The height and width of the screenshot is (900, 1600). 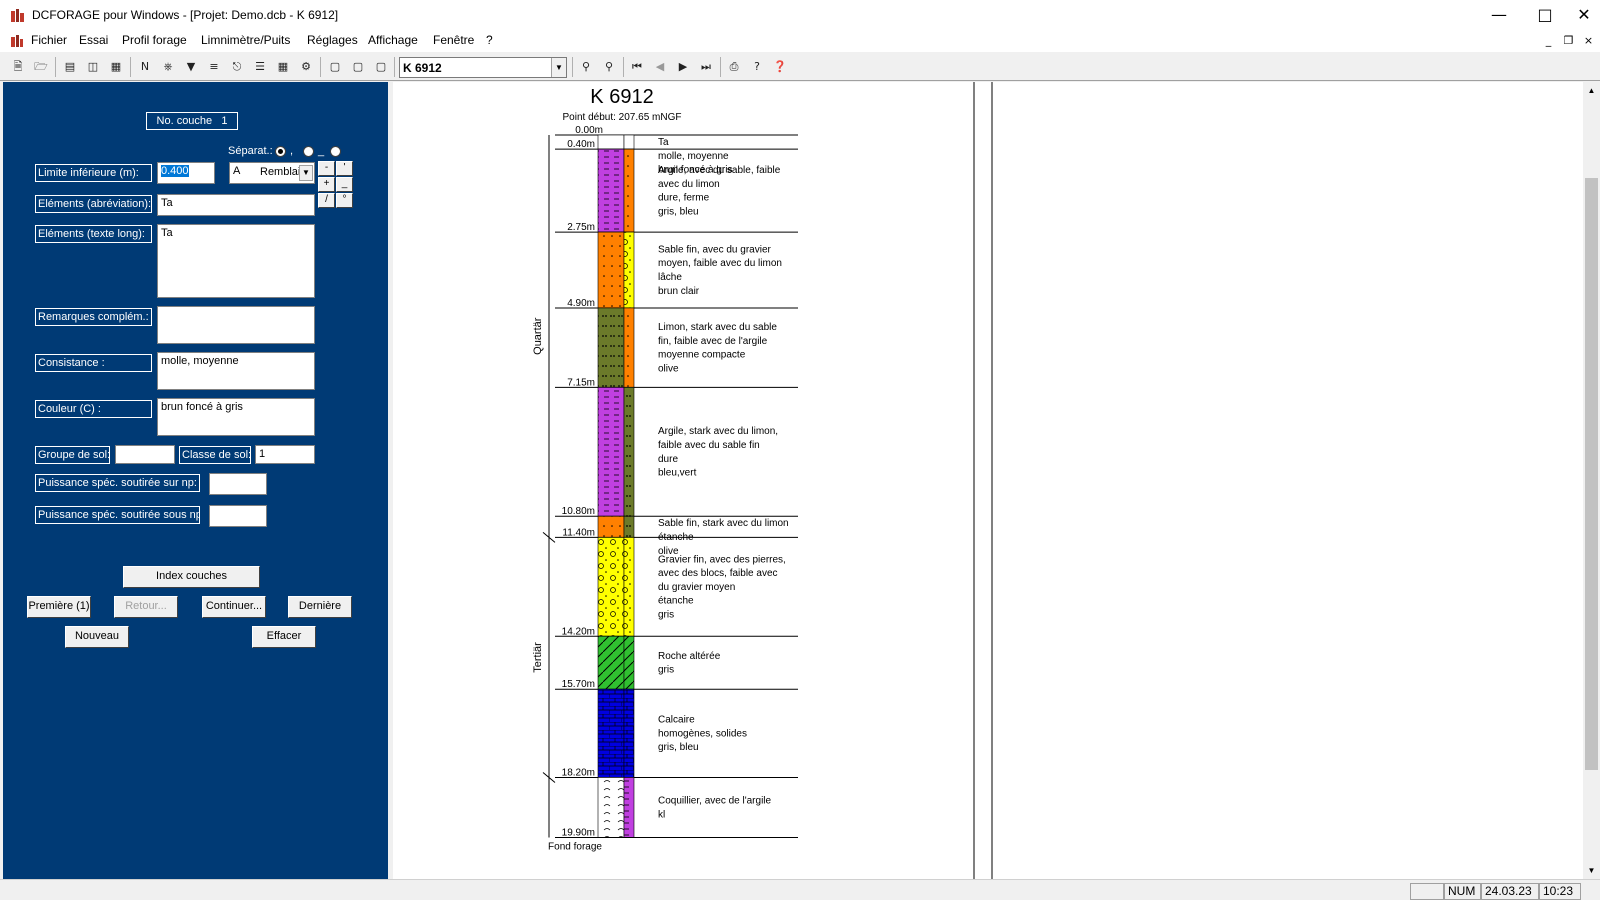 I want to click on mdi-restore-icon: ❐, so click(x=1568, y=41).